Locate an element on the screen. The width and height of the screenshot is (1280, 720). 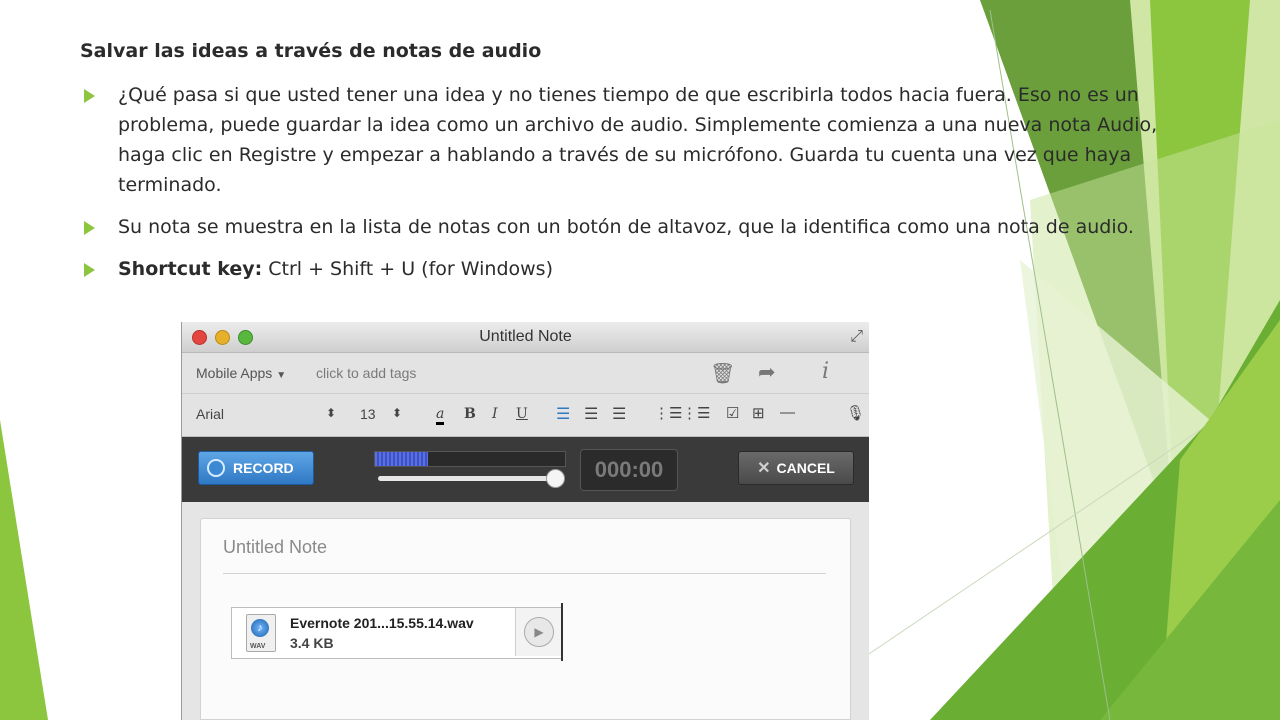
underline-icon: U is located at coordinates (522, 414).